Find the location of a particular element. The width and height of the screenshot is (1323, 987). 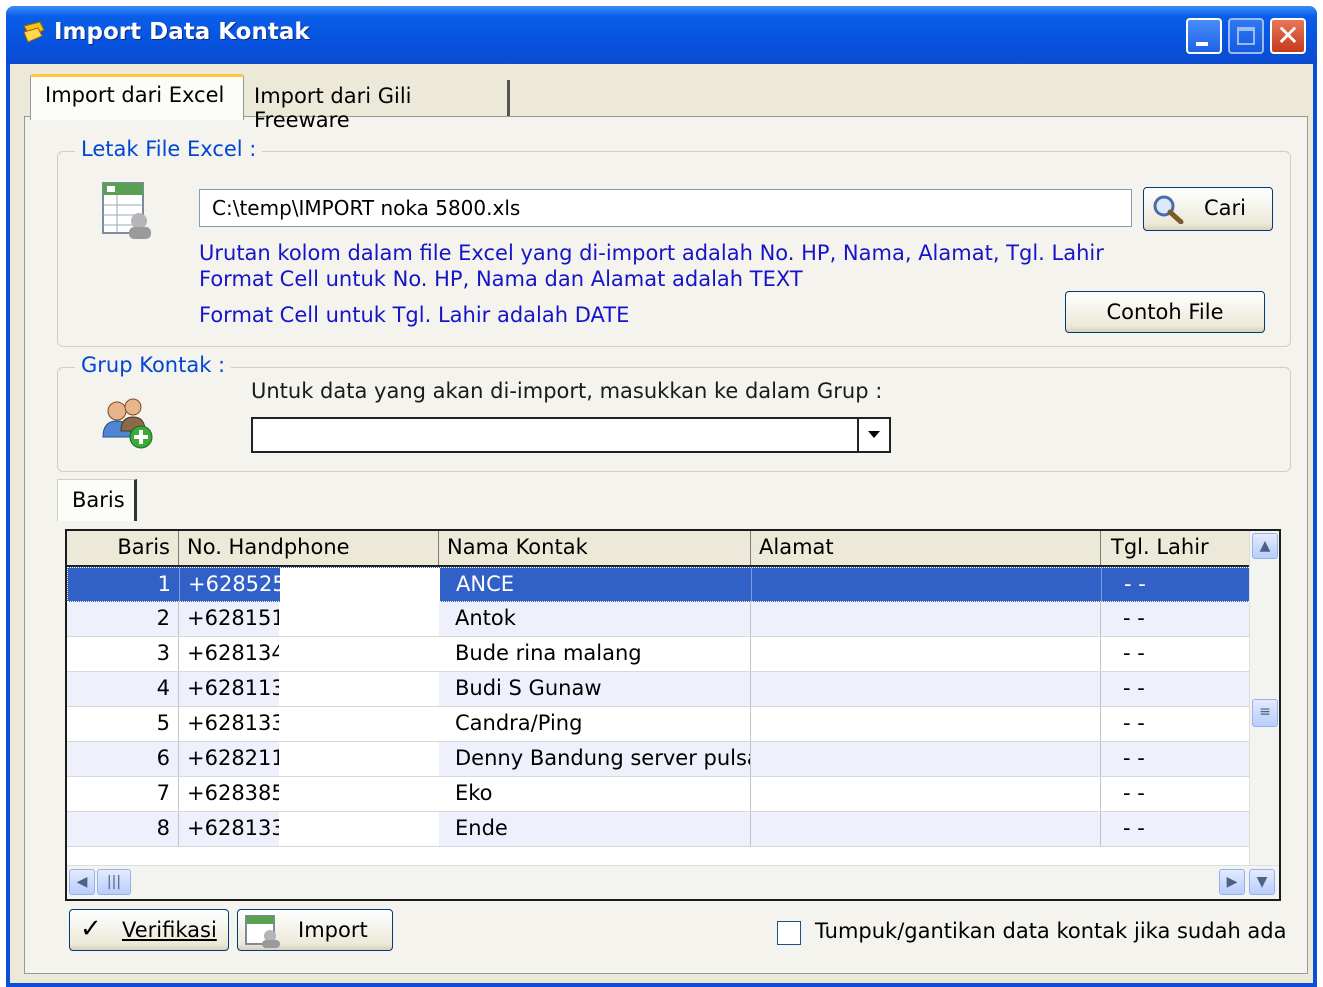

cell-nama: Denny Bandung server pulsa is located at coordinates (595, 759).